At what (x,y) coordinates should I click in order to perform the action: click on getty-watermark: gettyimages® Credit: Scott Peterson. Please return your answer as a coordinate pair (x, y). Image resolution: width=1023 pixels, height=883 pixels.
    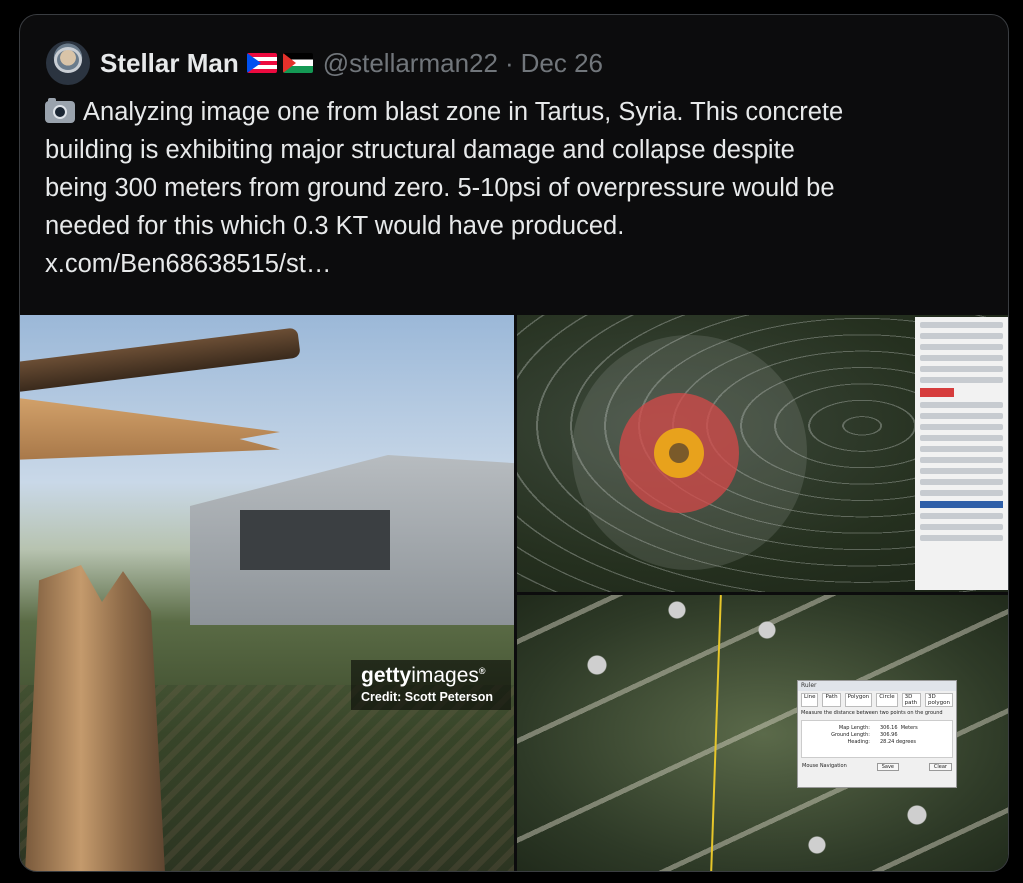
    Looking at the image, I should click on (431, 685).